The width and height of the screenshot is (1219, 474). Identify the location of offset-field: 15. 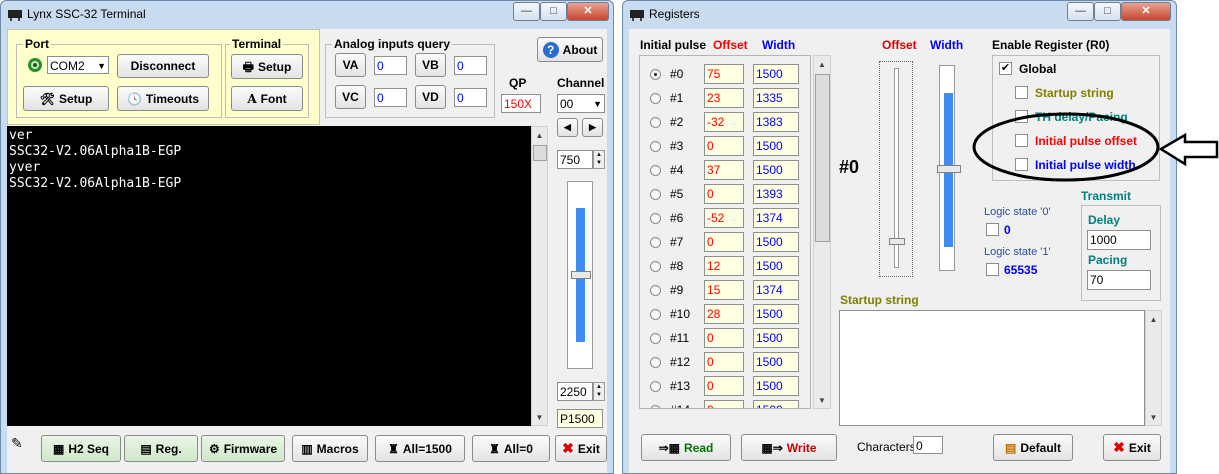
(724, 290).